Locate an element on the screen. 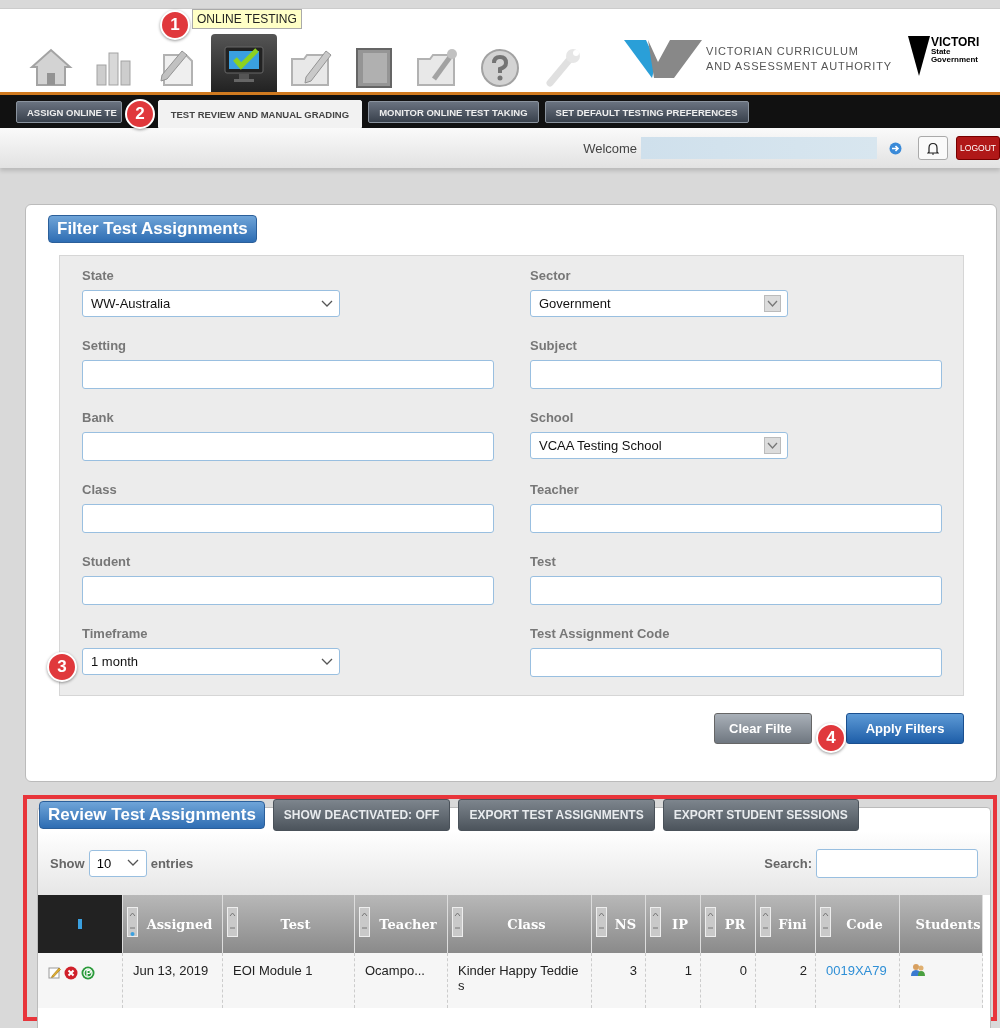 The image size is (1000, 1028). column-header: IP is located at coordinates (673, 924).